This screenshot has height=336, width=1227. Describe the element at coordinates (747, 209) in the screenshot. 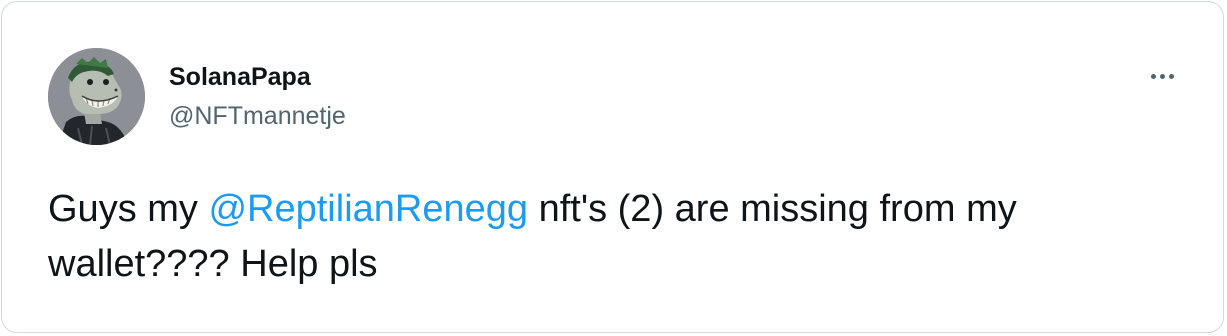

I see `tweet-text-middle: nft's (2) are missing from` at that location.